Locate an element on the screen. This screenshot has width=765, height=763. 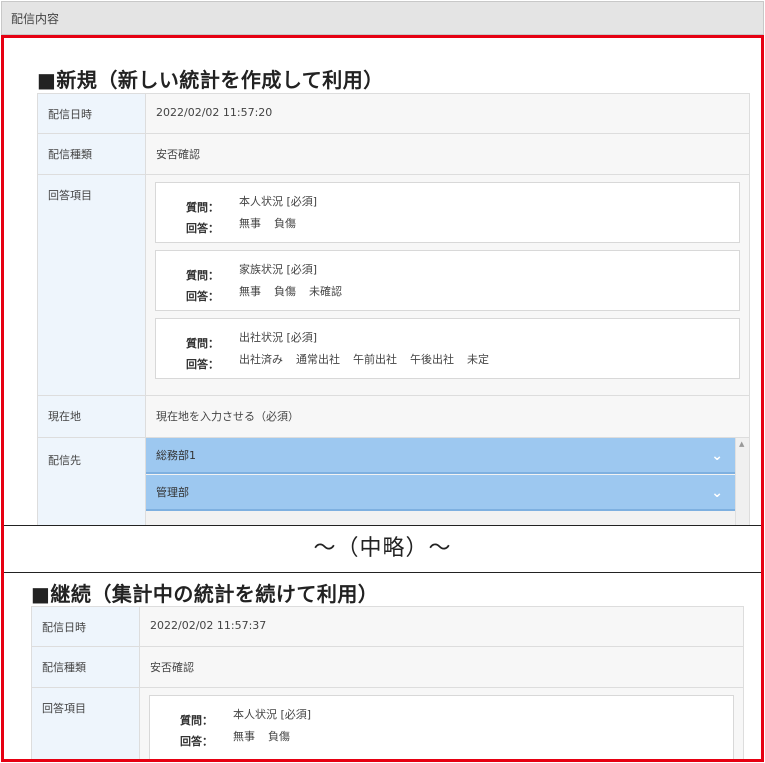
answer-option: 未確認 is located at coordinates (325, 291).